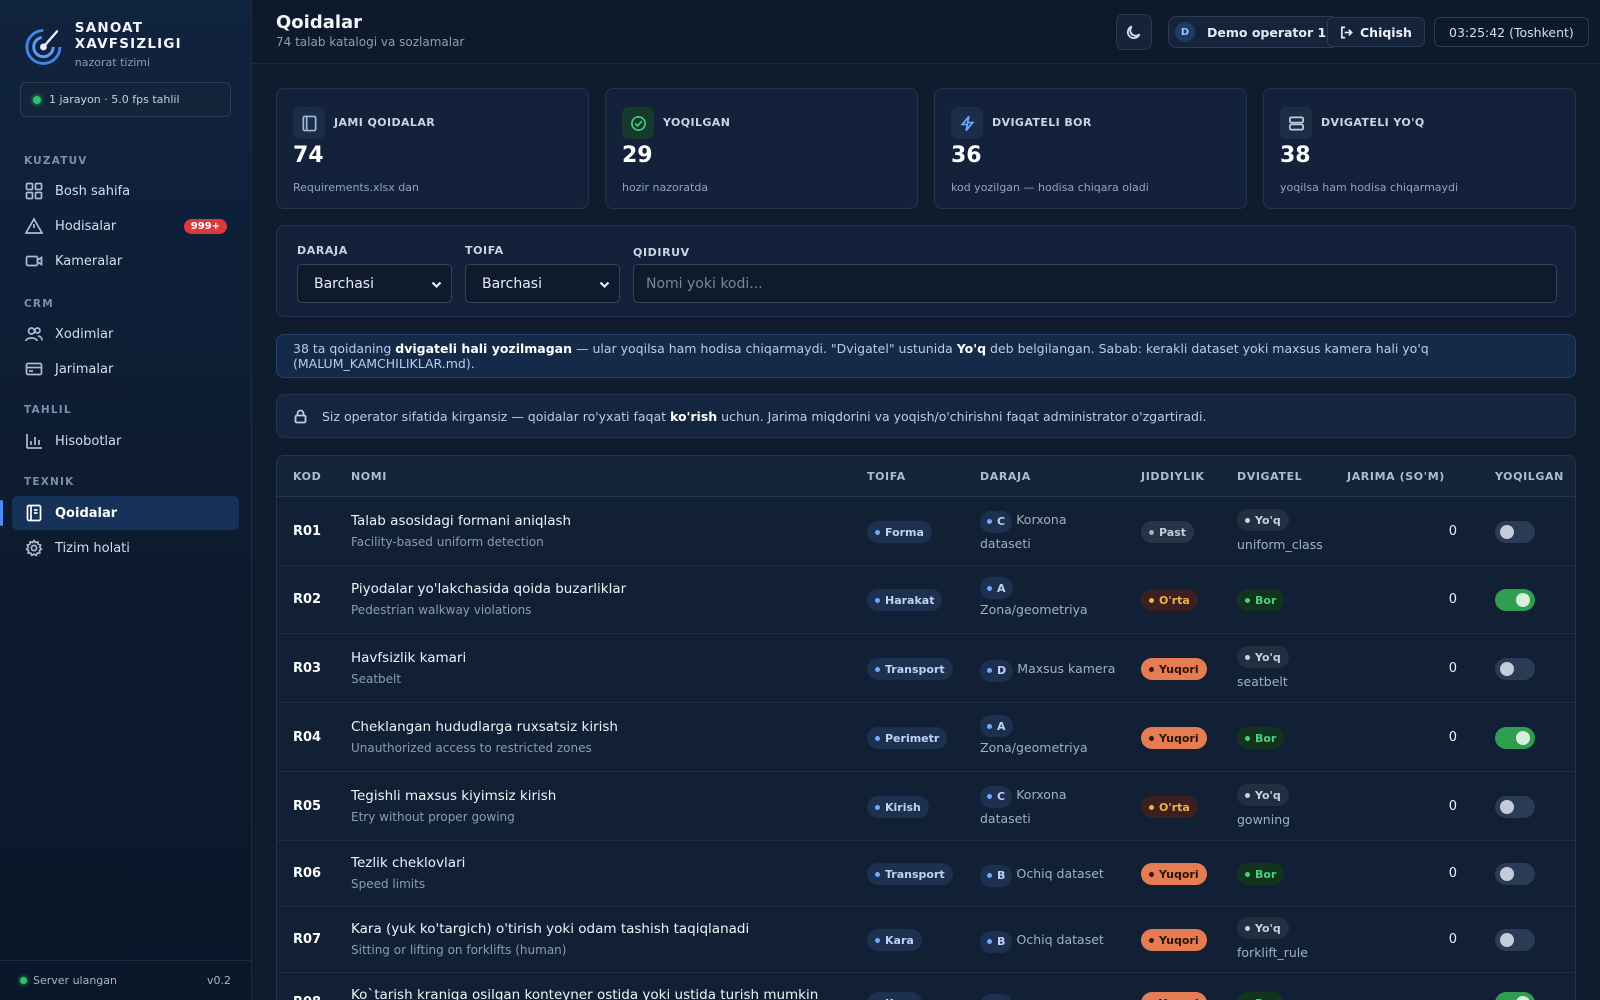 This screenshot has width=1600, height=1000. Describe the element at coordinates (308, 155) in the screenshot. I see `stat-value: 74` at that location.